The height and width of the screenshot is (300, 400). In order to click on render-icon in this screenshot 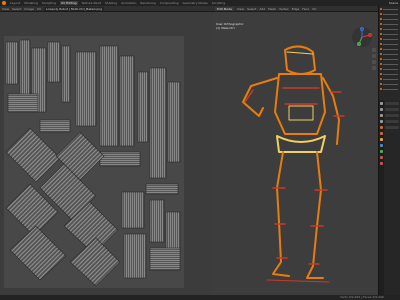, I will do `click(381, 109)`.